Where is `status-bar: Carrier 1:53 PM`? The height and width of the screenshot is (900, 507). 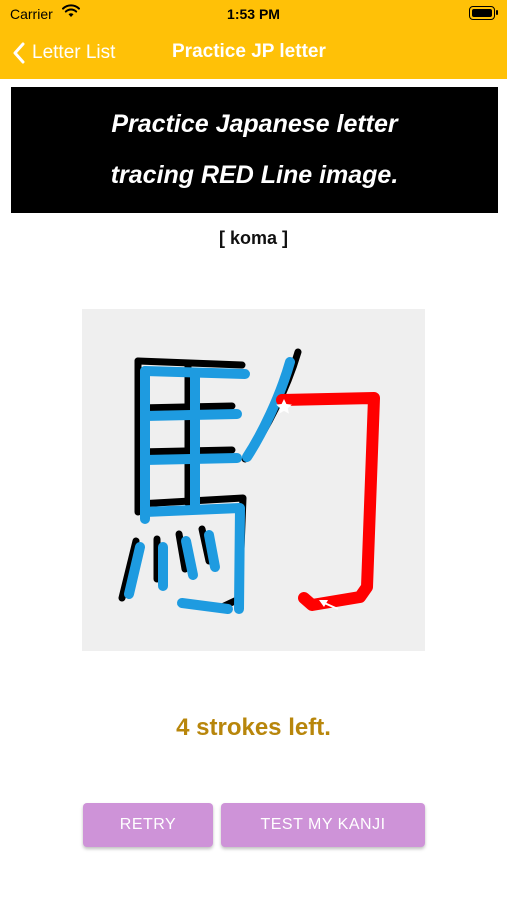 status-bar: Carrier 1:53 PM is located at coordinates (253, 14).